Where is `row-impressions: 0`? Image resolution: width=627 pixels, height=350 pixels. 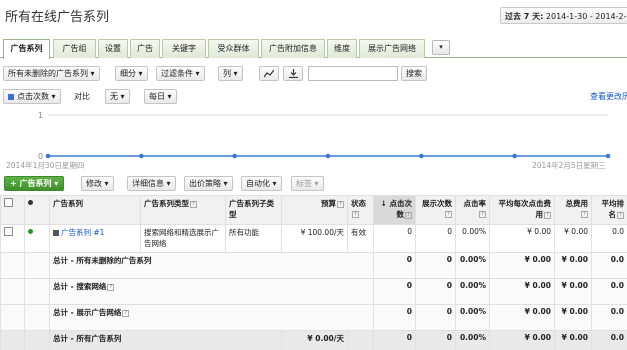 row-impressions: 0 is located at coordinates (435, 238).